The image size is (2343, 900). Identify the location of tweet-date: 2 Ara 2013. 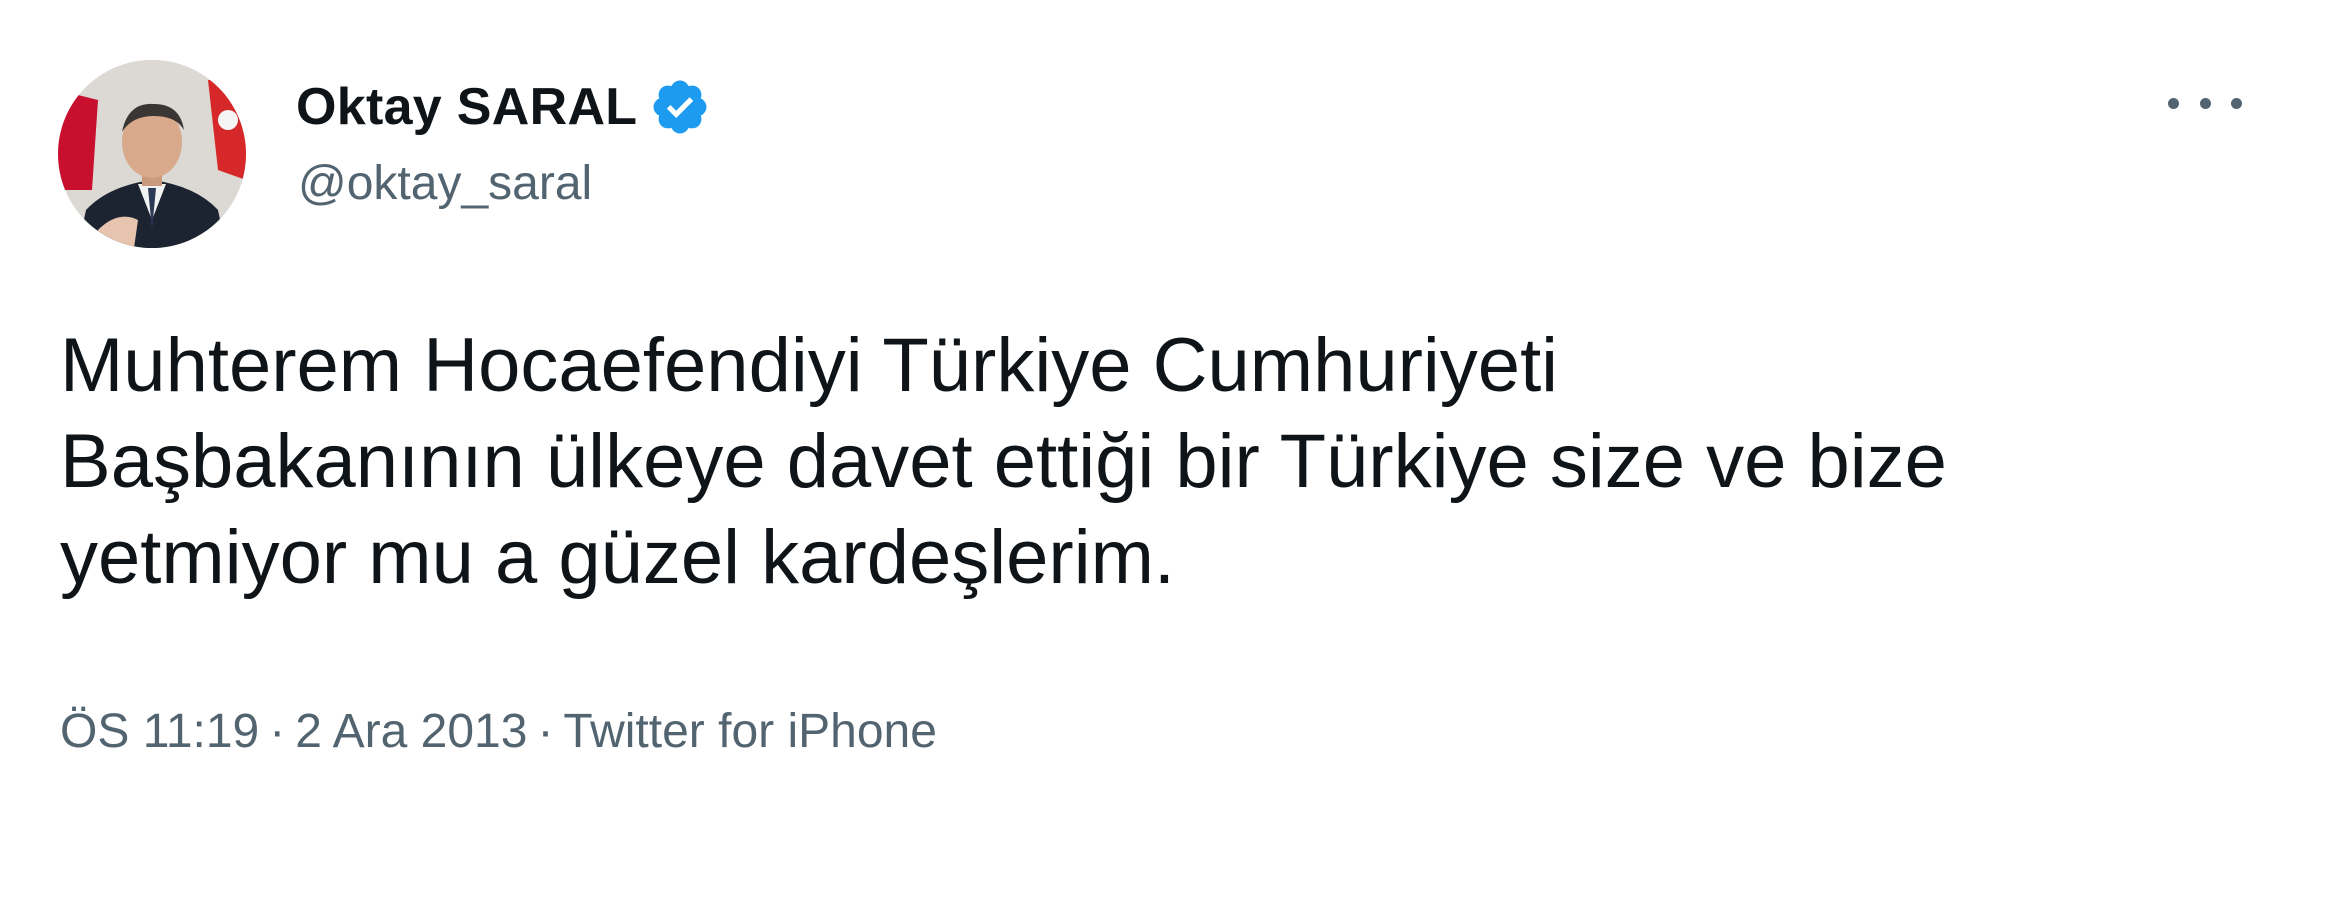
(411, 731).